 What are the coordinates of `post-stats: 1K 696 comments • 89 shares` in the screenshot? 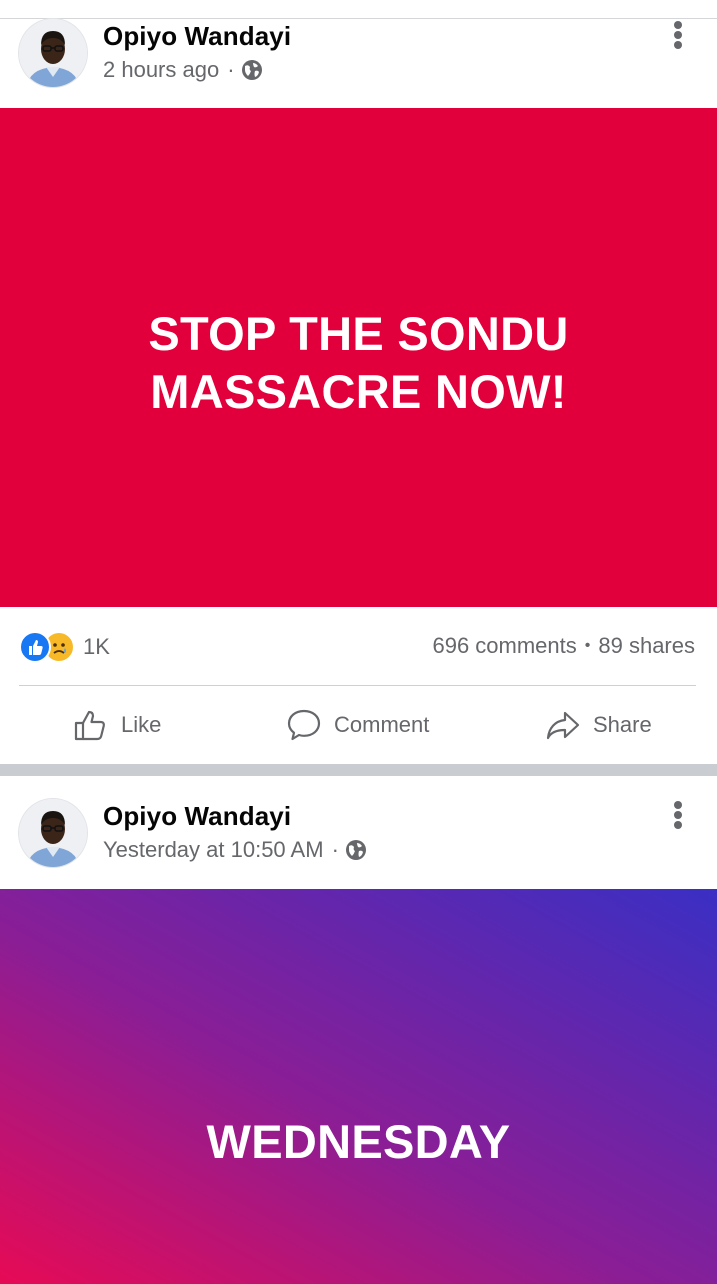 It's located at (358, 646).